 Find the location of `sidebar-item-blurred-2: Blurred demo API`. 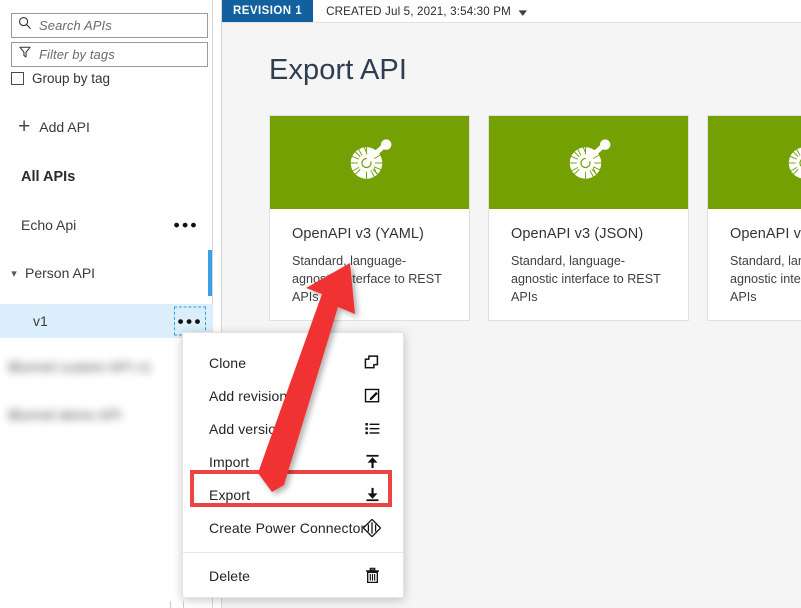

sidebar-item-blurred-2: Blurred demo API is located at coordinates (65, 416).